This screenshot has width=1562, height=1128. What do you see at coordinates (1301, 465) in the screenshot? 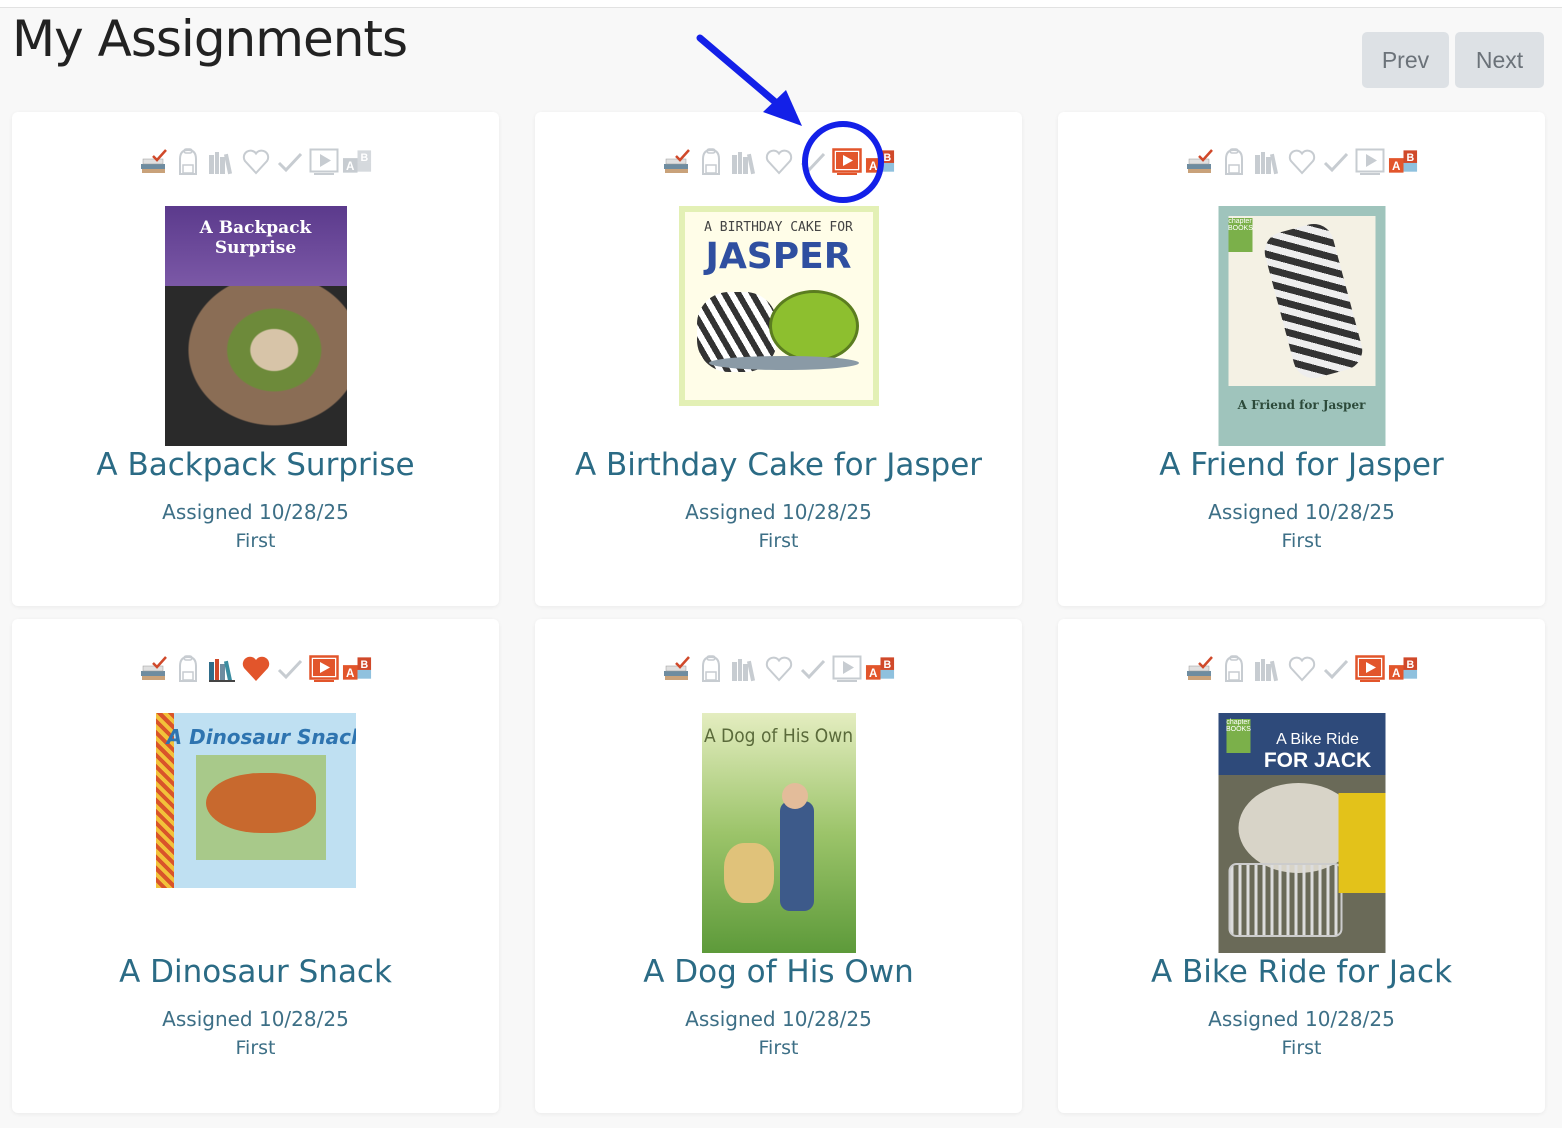
I see `book-title-link: A Friend for Jasper` at bounding box center [1301, 465].